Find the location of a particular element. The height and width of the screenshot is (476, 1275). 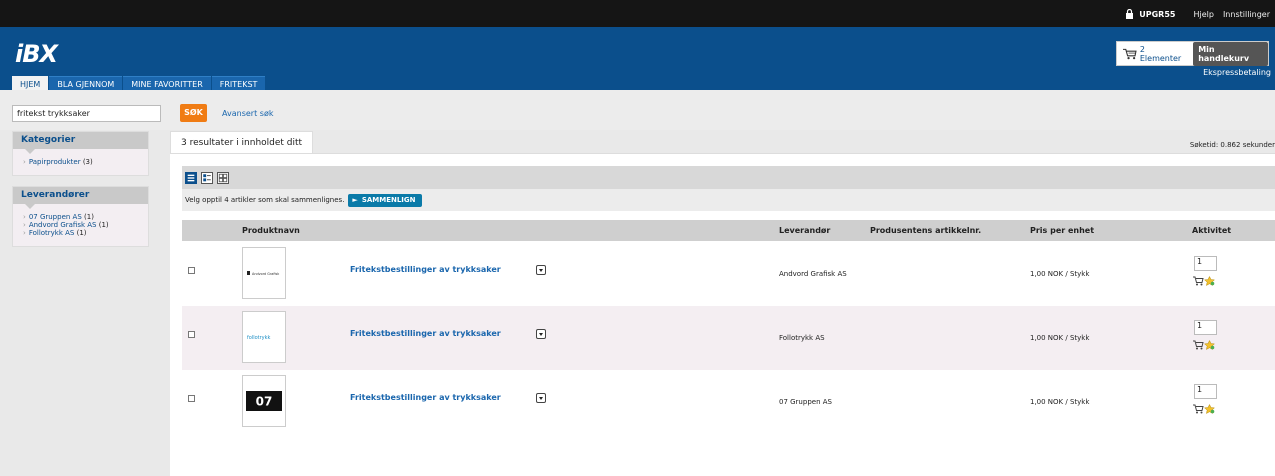

product-image: Andvord Grafisk is located at coordinates (264, 273).